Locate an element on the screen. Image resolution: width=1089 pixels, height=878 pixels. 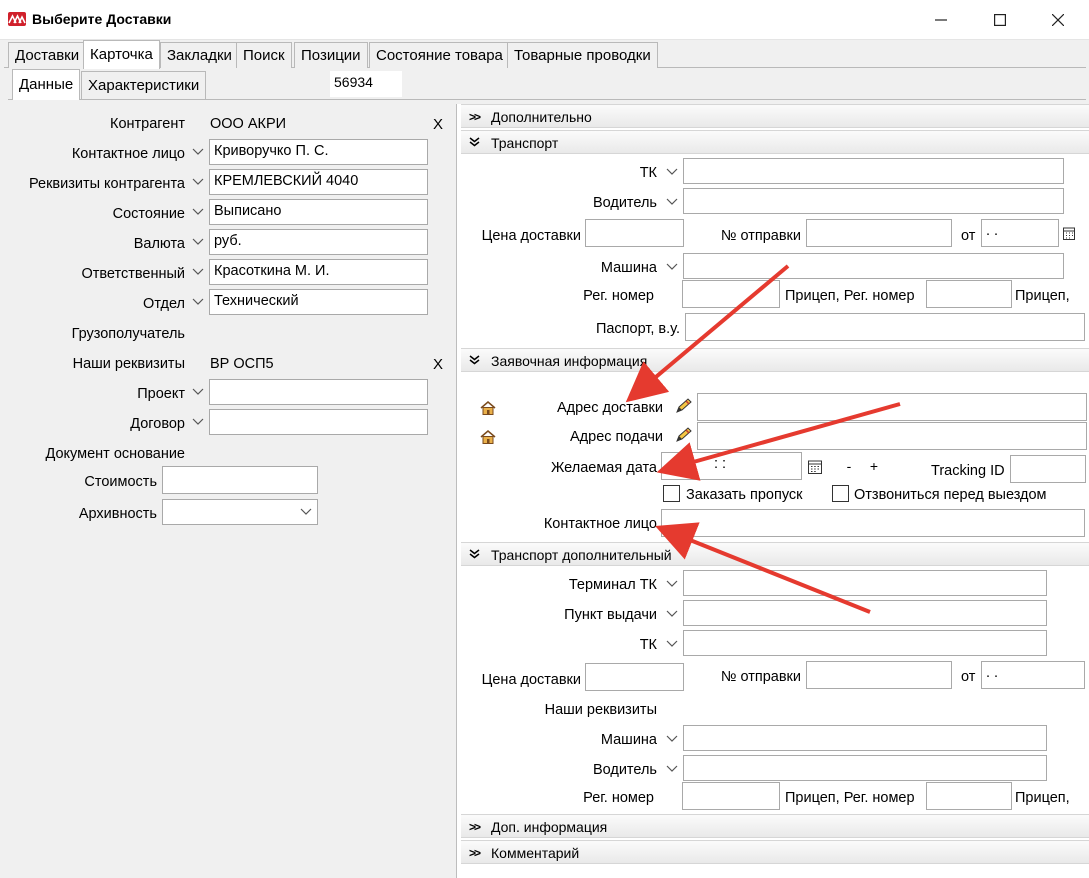
pickup-point-field is located at coordinates (865, 613).